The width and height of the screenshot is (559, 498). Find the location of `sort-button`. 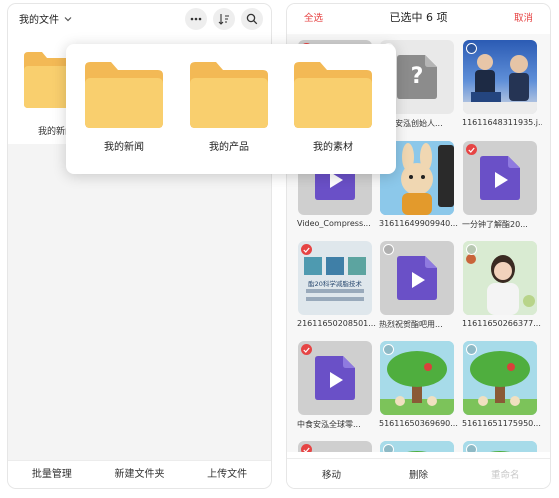

sort-button is located at coordinates (224, 19).